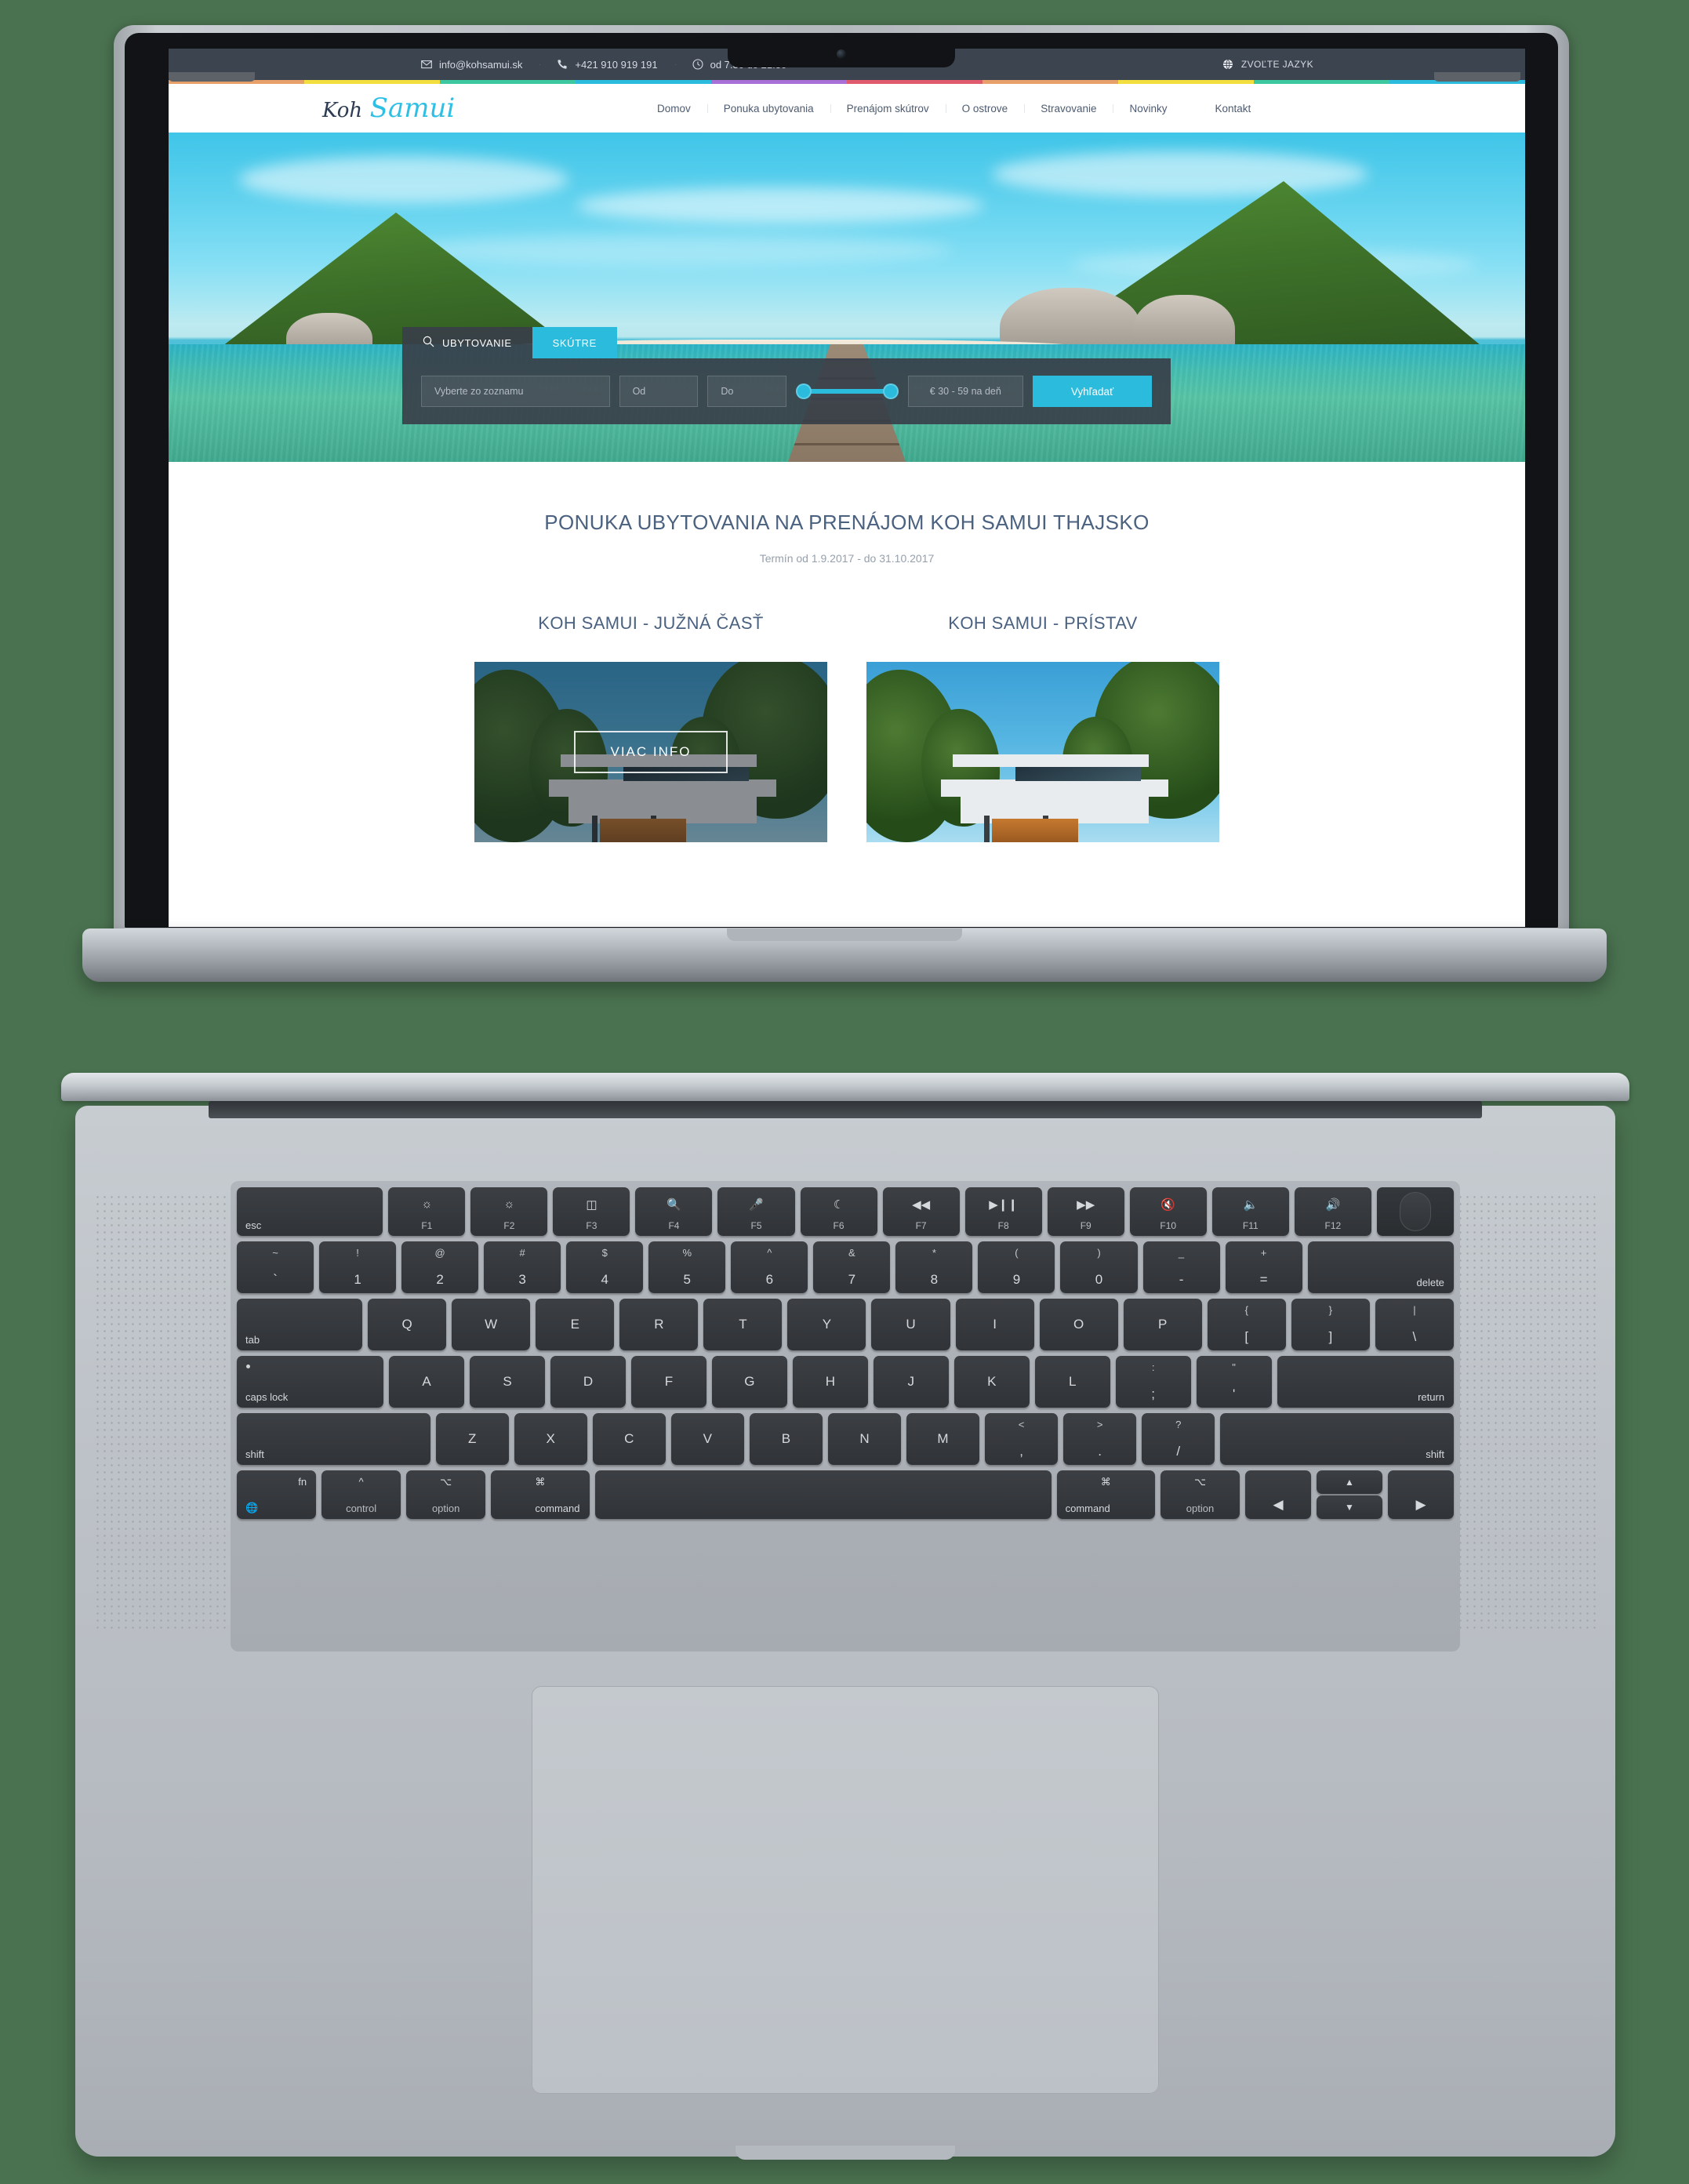 This screenshot has width=1689, height=2184. Describe the element at coordinates (492, 1324) in the screenshot. I see `key-w: W` at that location.